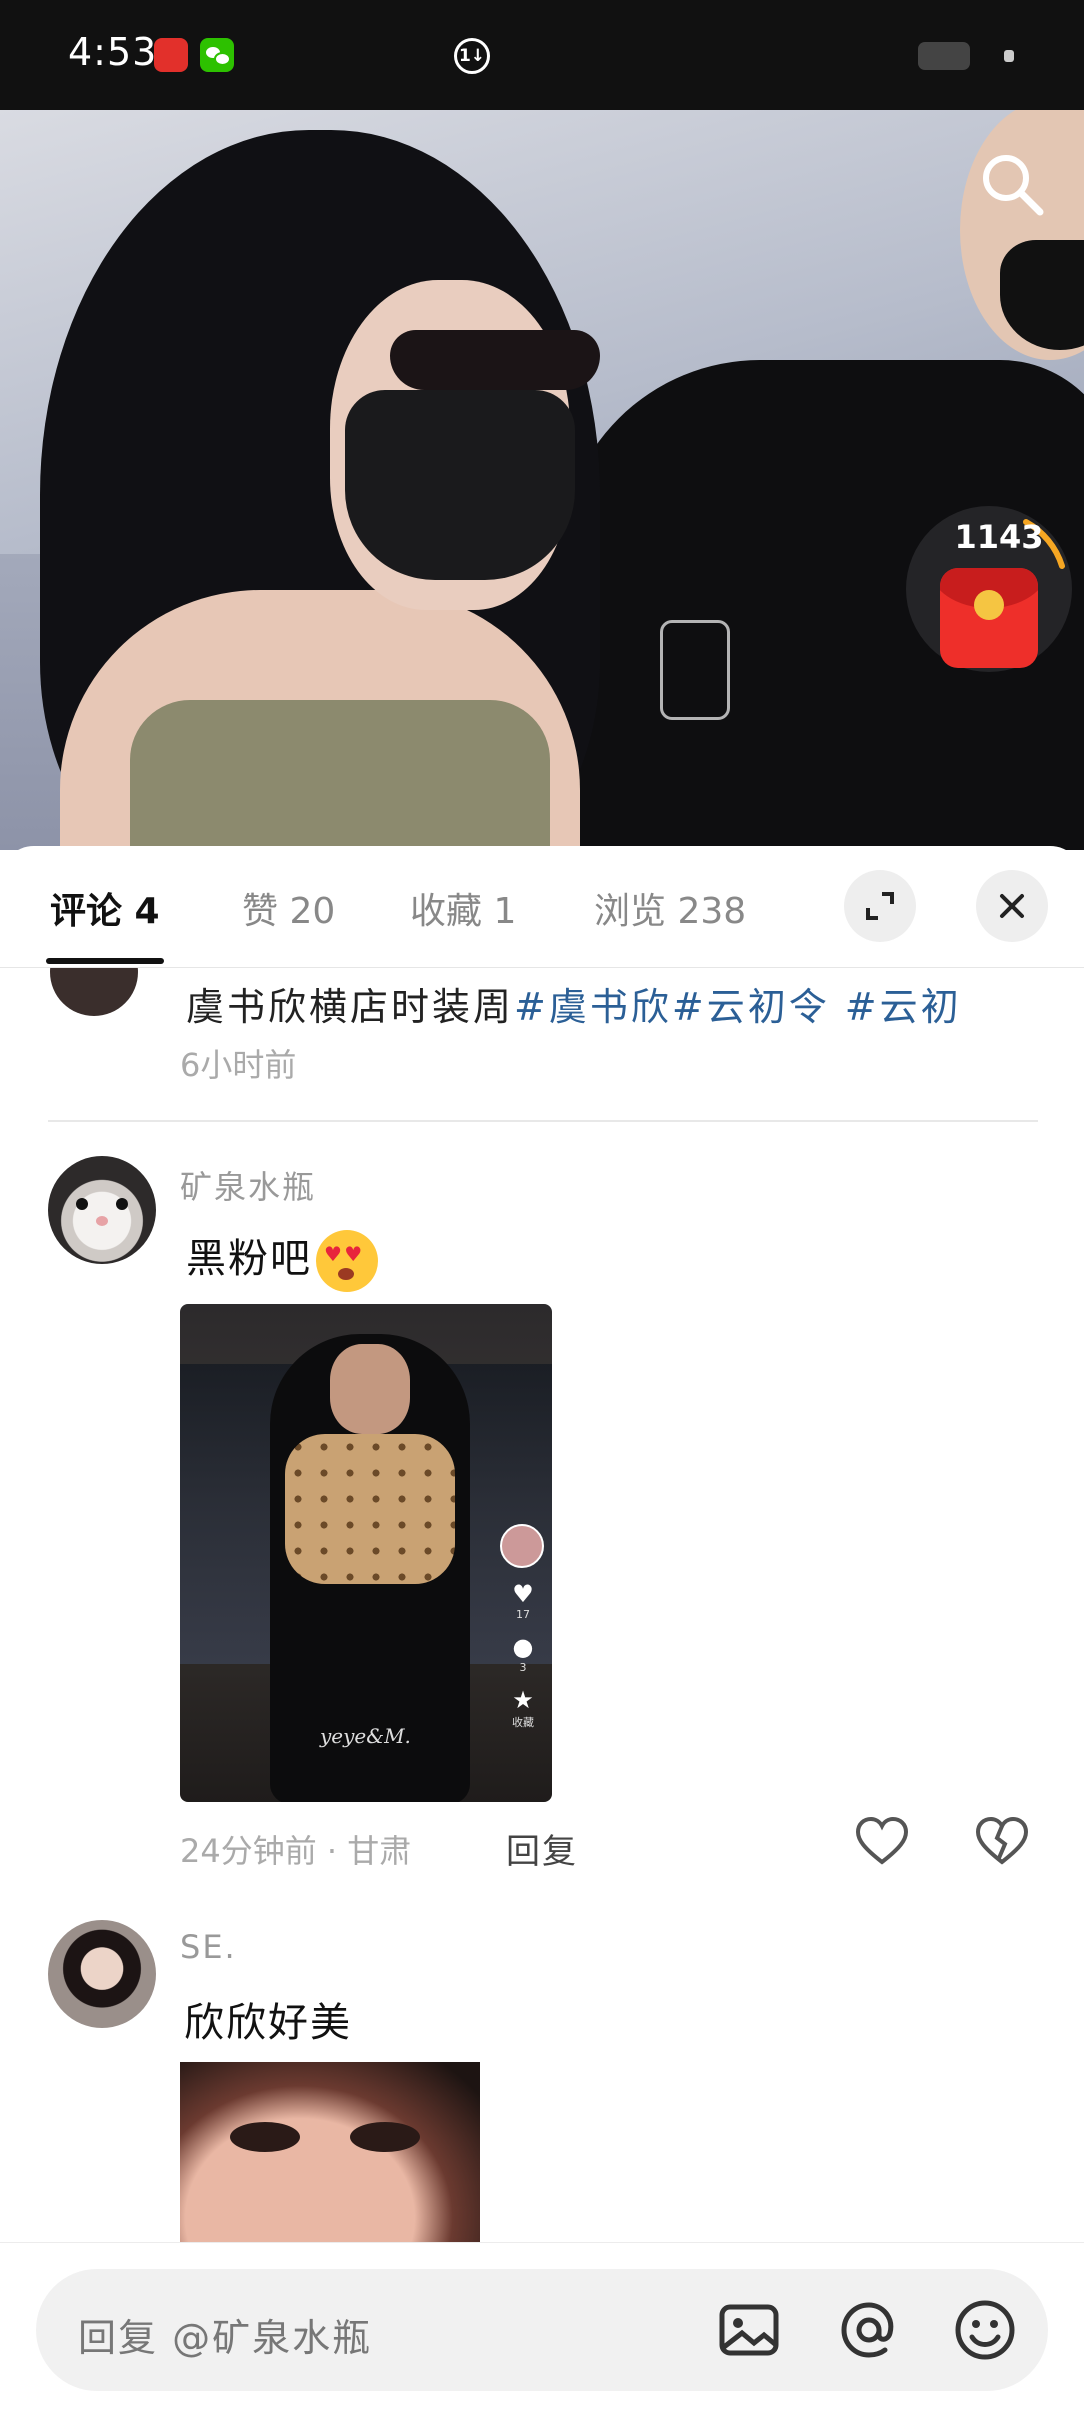  What do you see at coordinates (523, 1647) in the screenshot?
I see `comment-bubble-icon: ●` at bounding box center [523, 1647].